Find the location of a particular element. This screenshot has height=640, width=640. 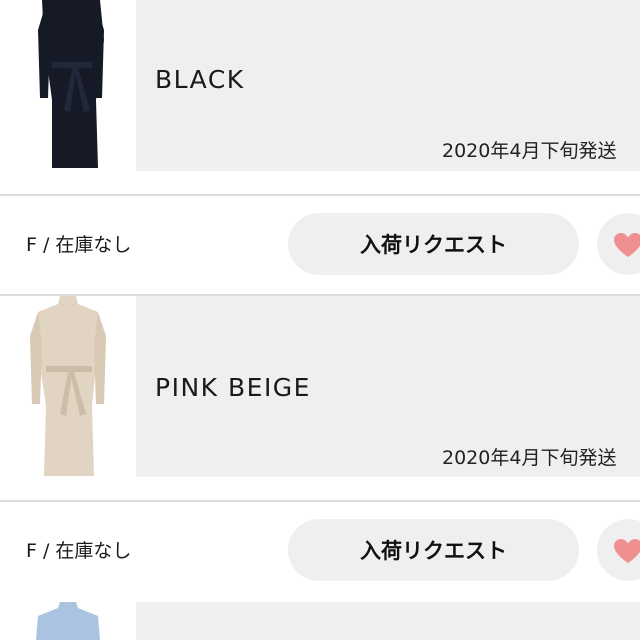

product-image-light-blue is located at coordinates (68, 621).